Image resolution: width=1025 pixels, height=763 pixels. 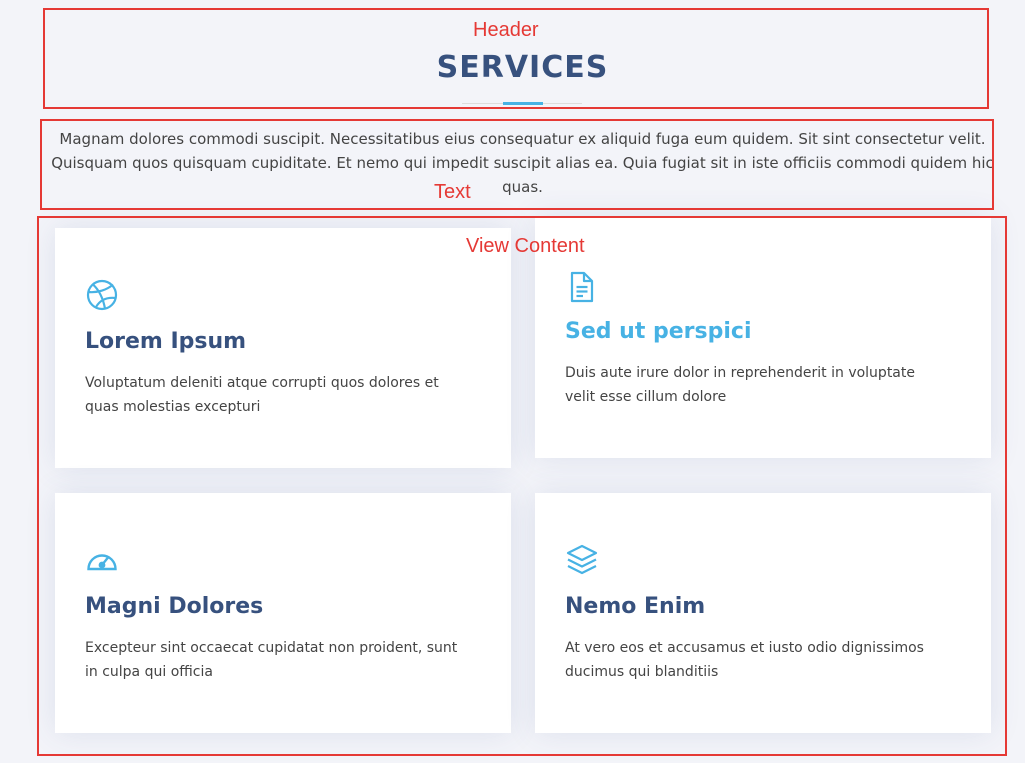 I want to click on annotation-label-header: Header, so click(x=506, y=30).